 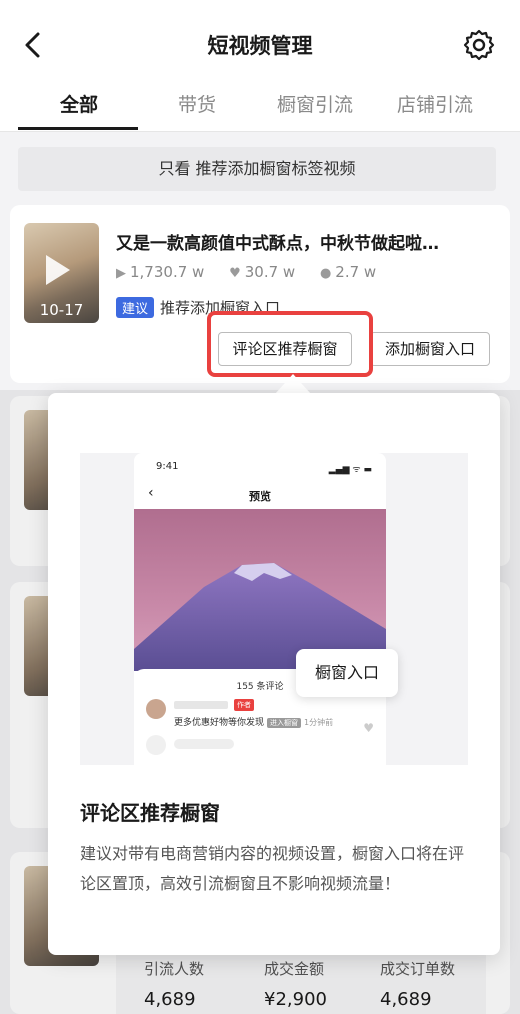 I want to click on preview-comment-text: 更多优惠好物等你发现 进入橱窗 1分钟前, so click(x=254, y=723).